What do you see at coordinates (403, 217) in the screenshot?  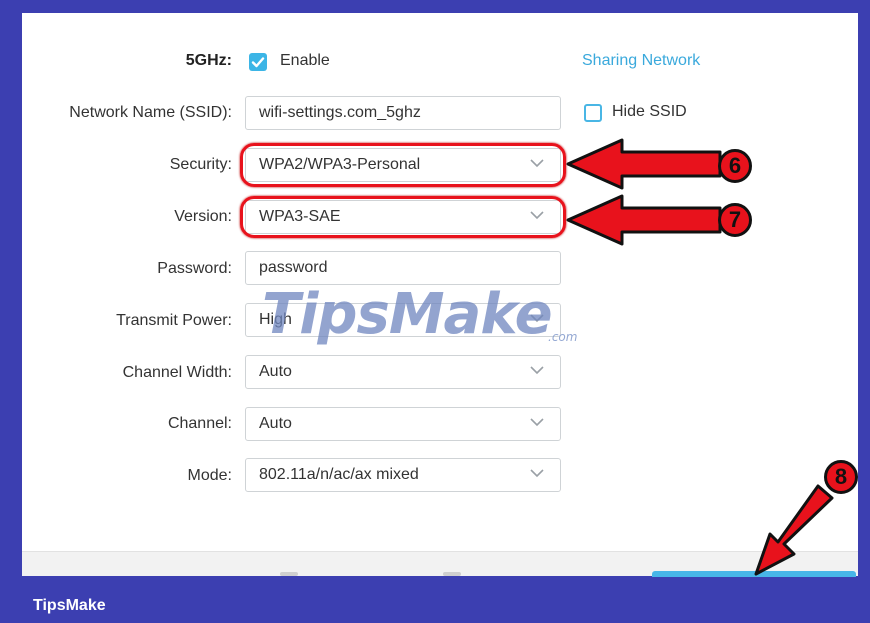 I see `version-highlight` at bounding box center [403, 217].